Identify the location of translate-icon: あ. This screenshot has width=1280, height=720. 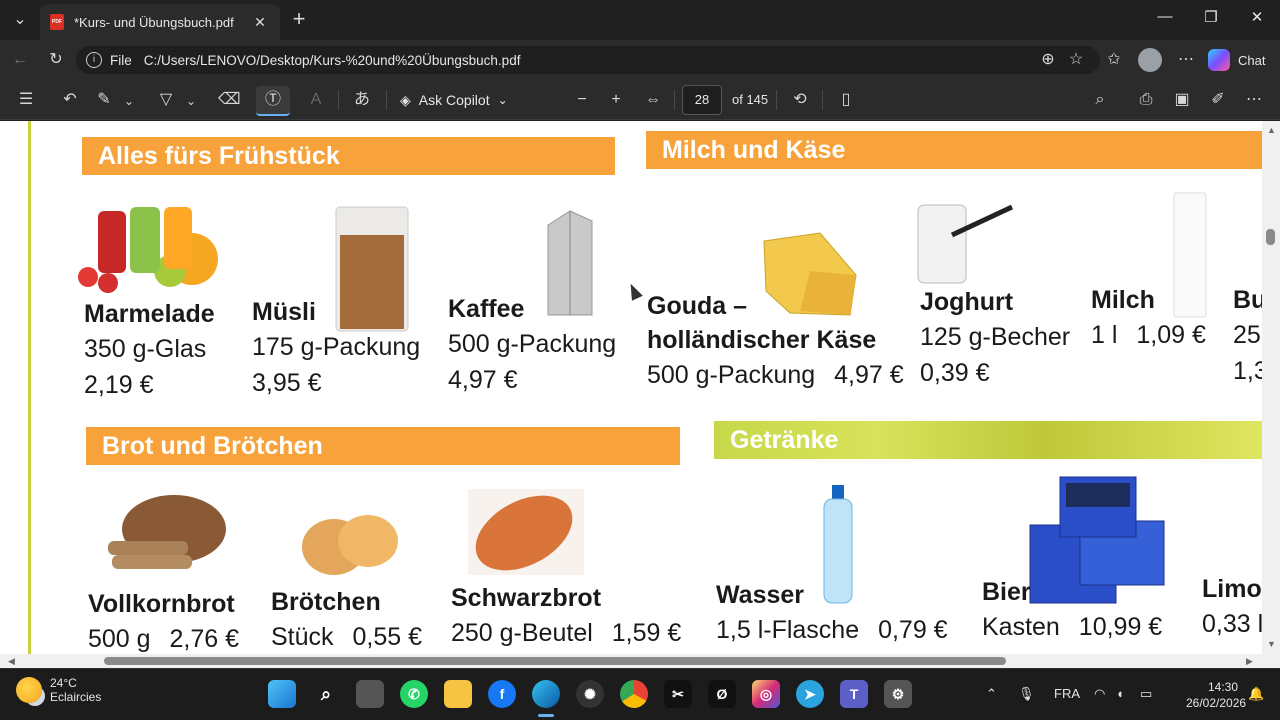
(362, 100).